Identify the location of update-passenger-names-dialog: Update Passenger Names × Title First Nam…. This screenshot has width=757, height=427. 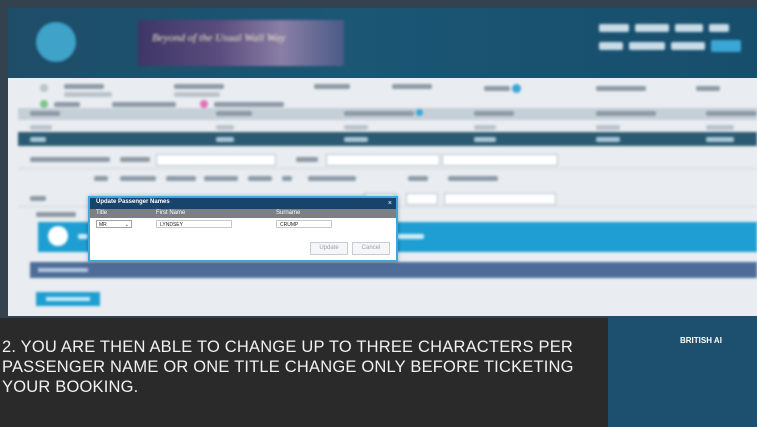
(243, 229).